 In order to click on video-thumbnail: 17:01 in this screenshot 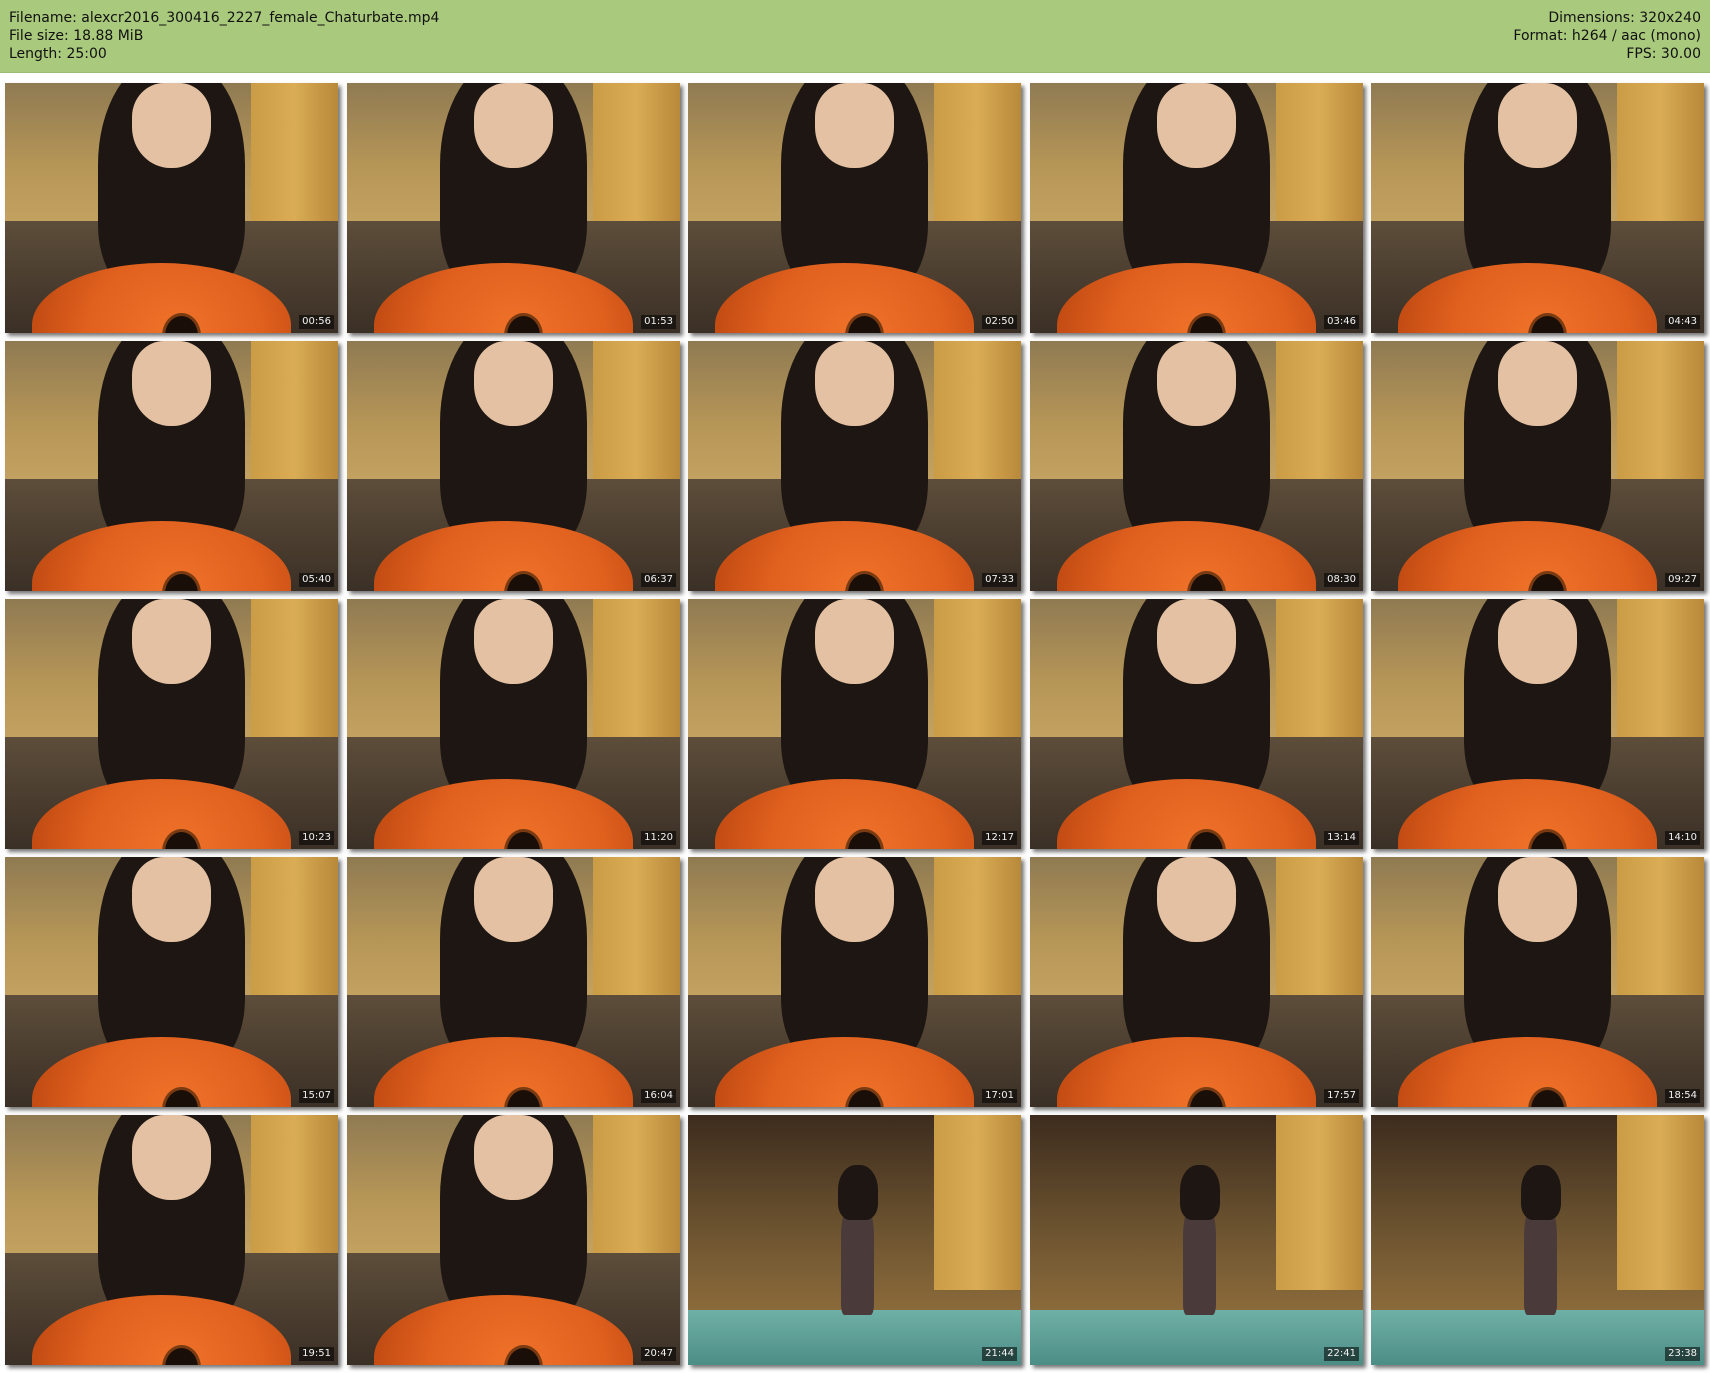, I will do `click(854, 982)`.